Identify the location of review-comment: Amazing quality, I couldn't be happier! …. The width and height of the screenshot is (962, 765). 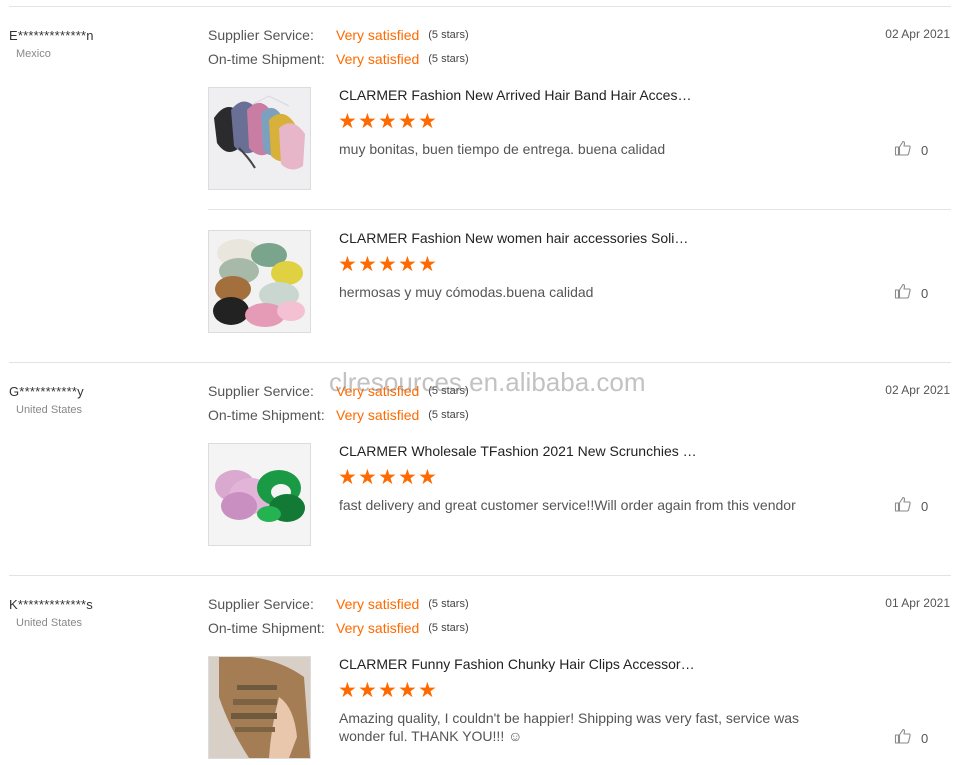
(569, 727).